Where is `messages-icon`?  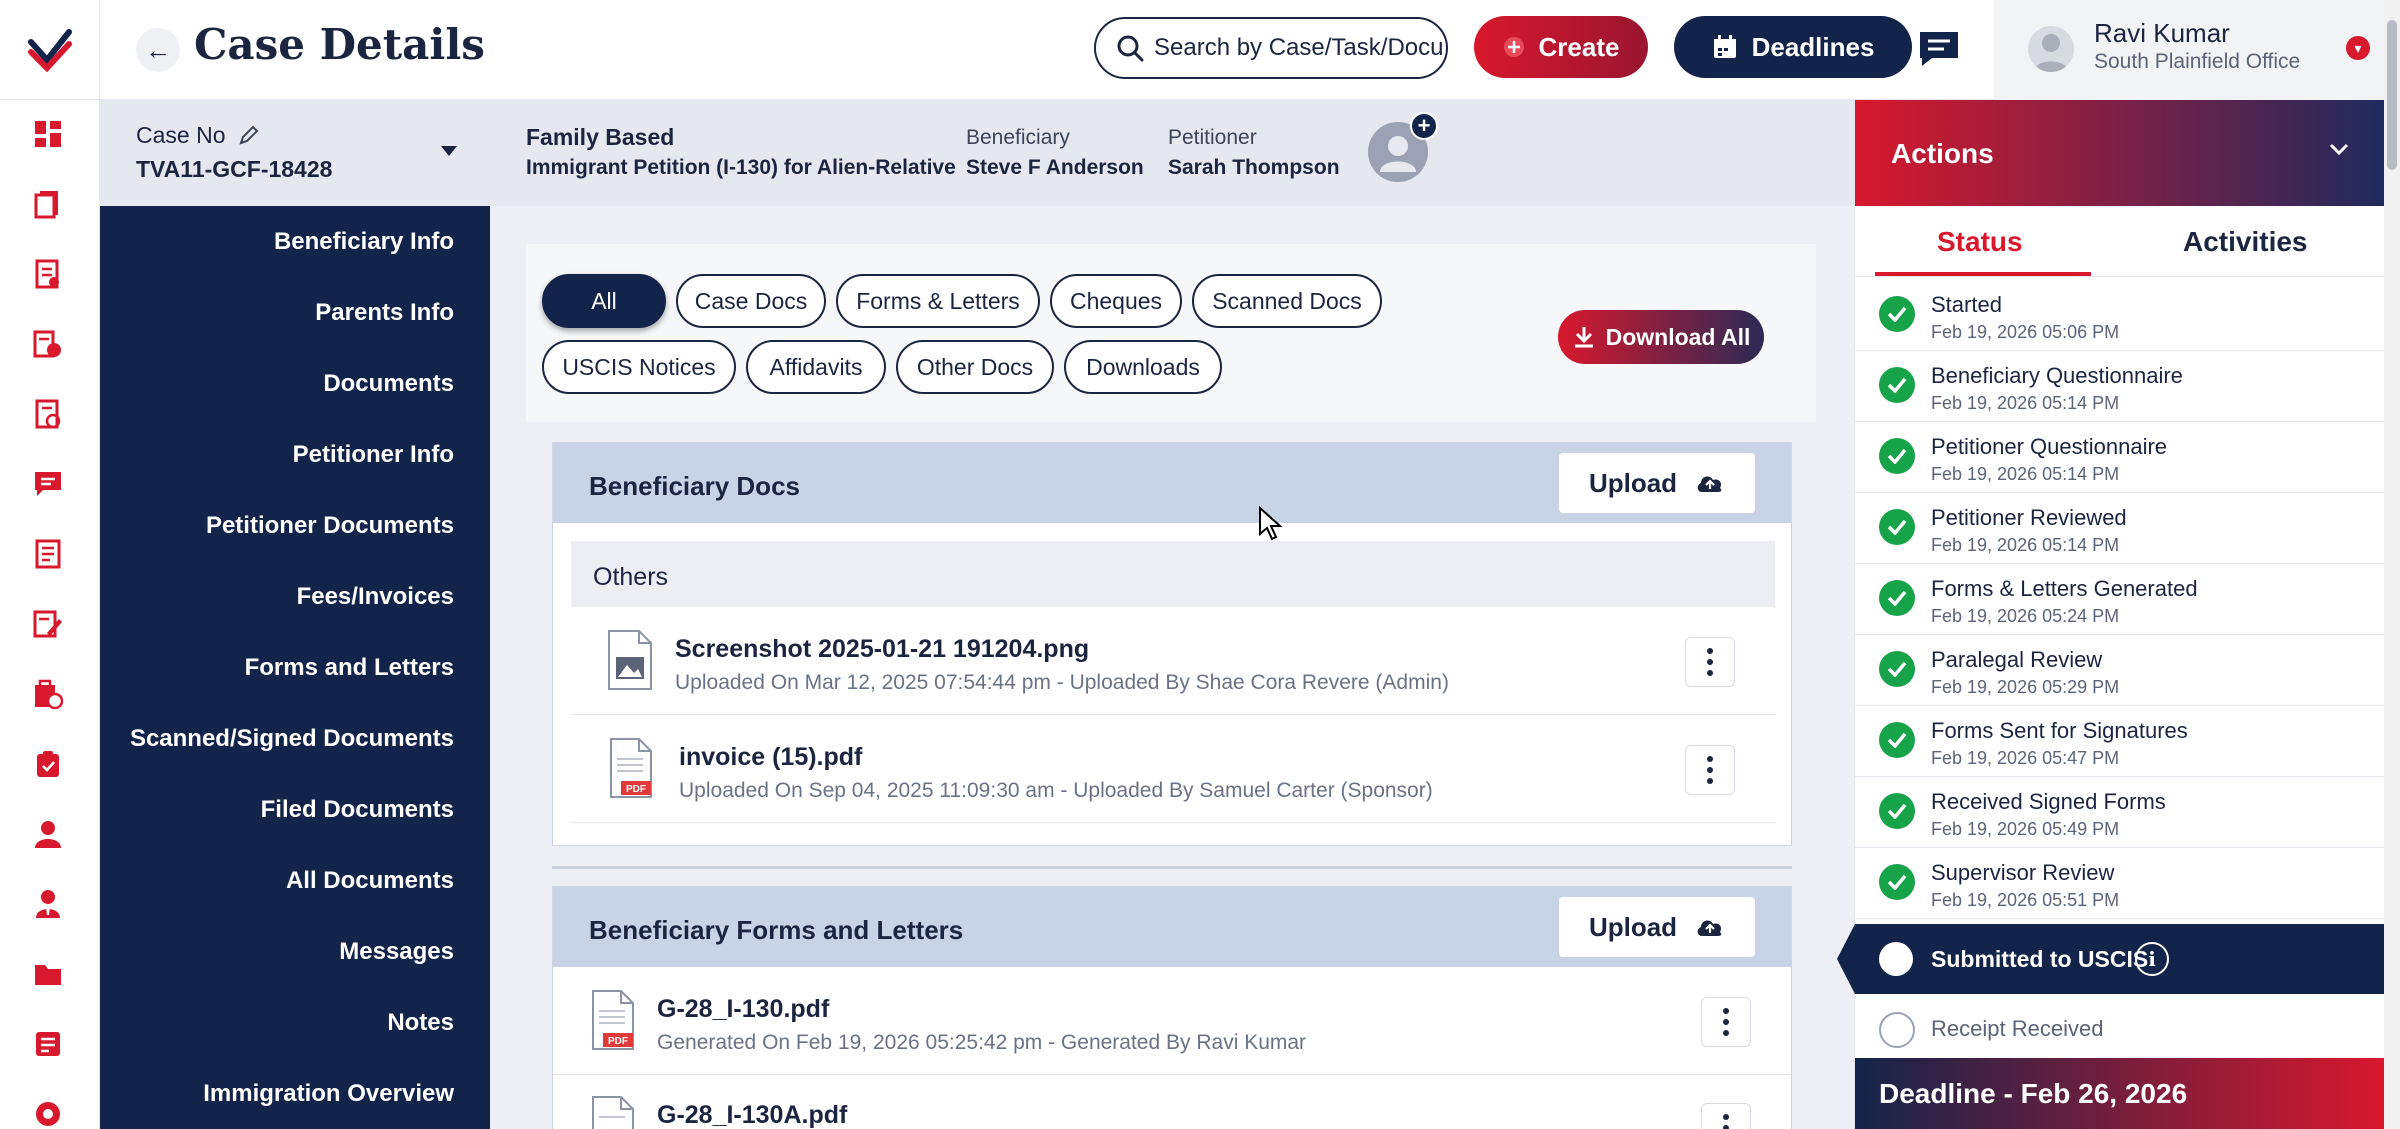 messages-icon is located at coordinates (48, 484).